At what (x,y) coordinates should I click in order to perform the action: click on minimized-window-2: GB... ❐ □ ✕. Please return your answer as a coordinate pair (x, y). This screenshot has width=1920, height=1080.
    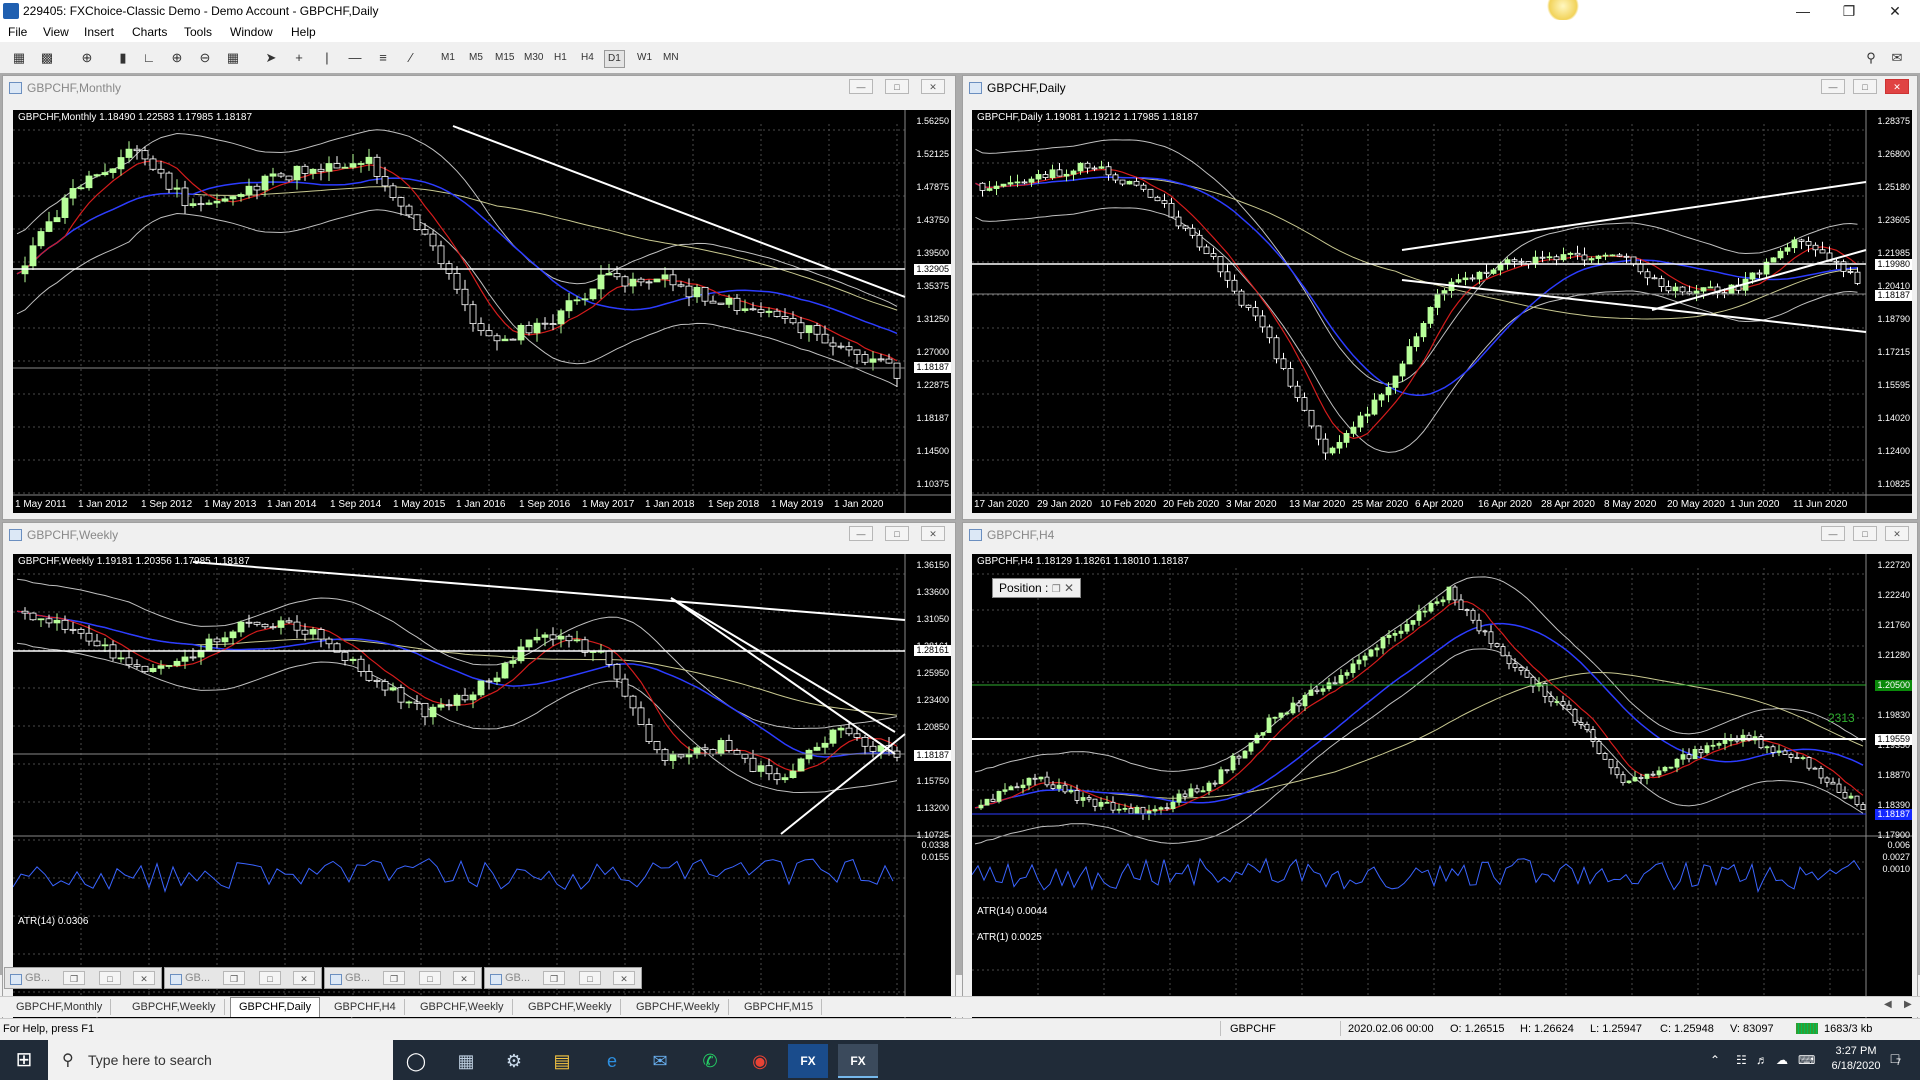
    Looking at the image, I should click on (243, 978).